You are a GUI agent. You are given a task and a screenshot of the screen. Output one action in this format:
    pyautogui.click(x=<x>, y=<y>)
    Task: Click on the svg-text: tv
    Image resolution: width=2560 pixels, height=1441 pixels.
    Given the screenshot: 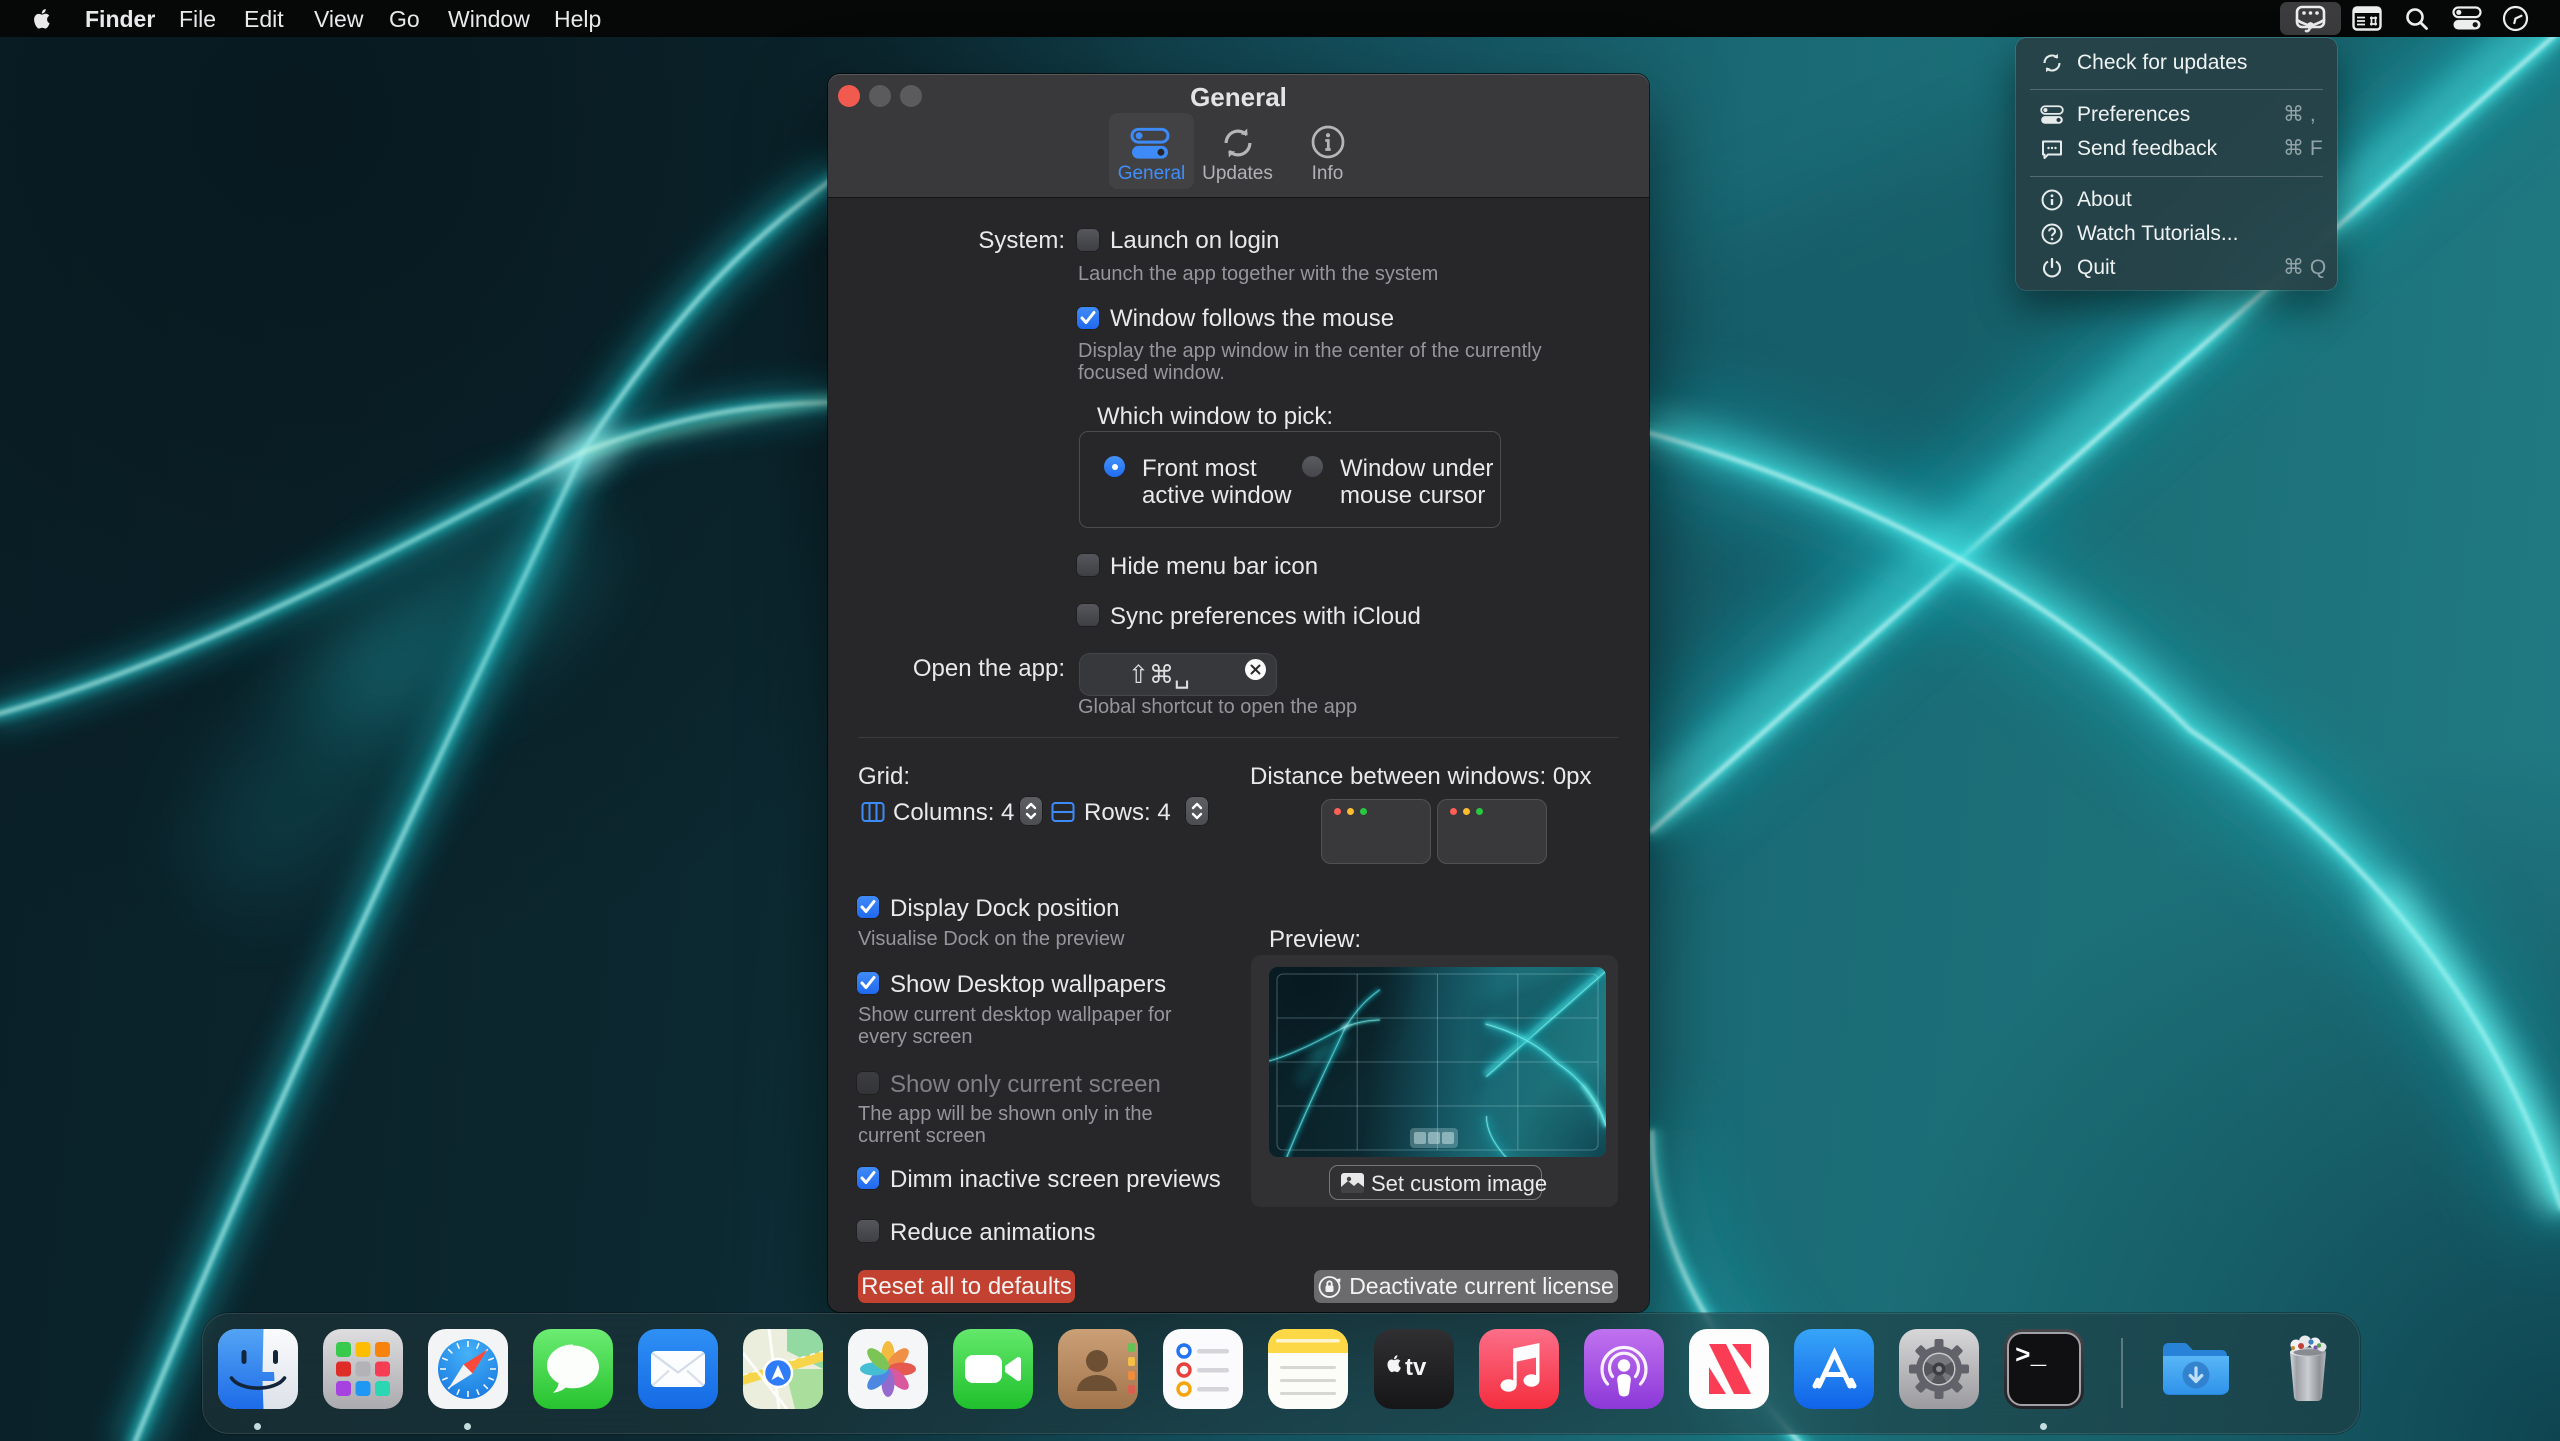 What is the action you would take?
    pyautogui.click(x=1416, y=1367)
    